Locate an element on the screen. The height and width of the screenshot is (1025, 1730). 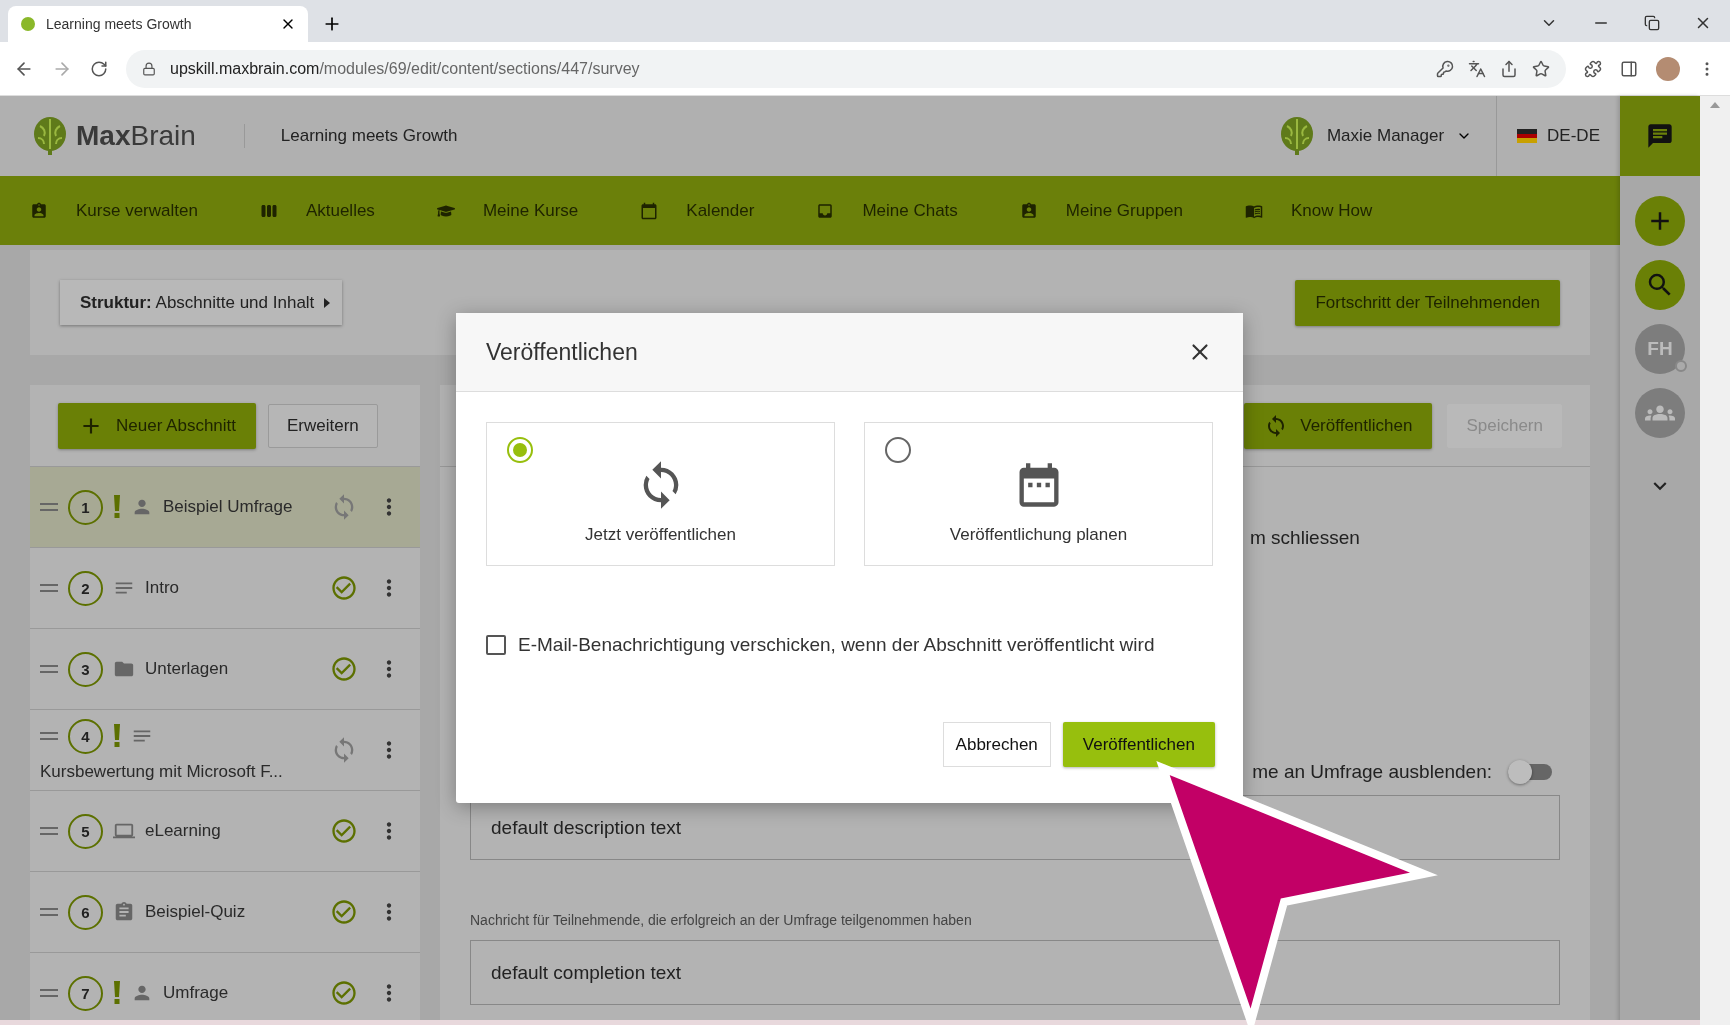
translate-icon is located at coordinates (1477, 68).